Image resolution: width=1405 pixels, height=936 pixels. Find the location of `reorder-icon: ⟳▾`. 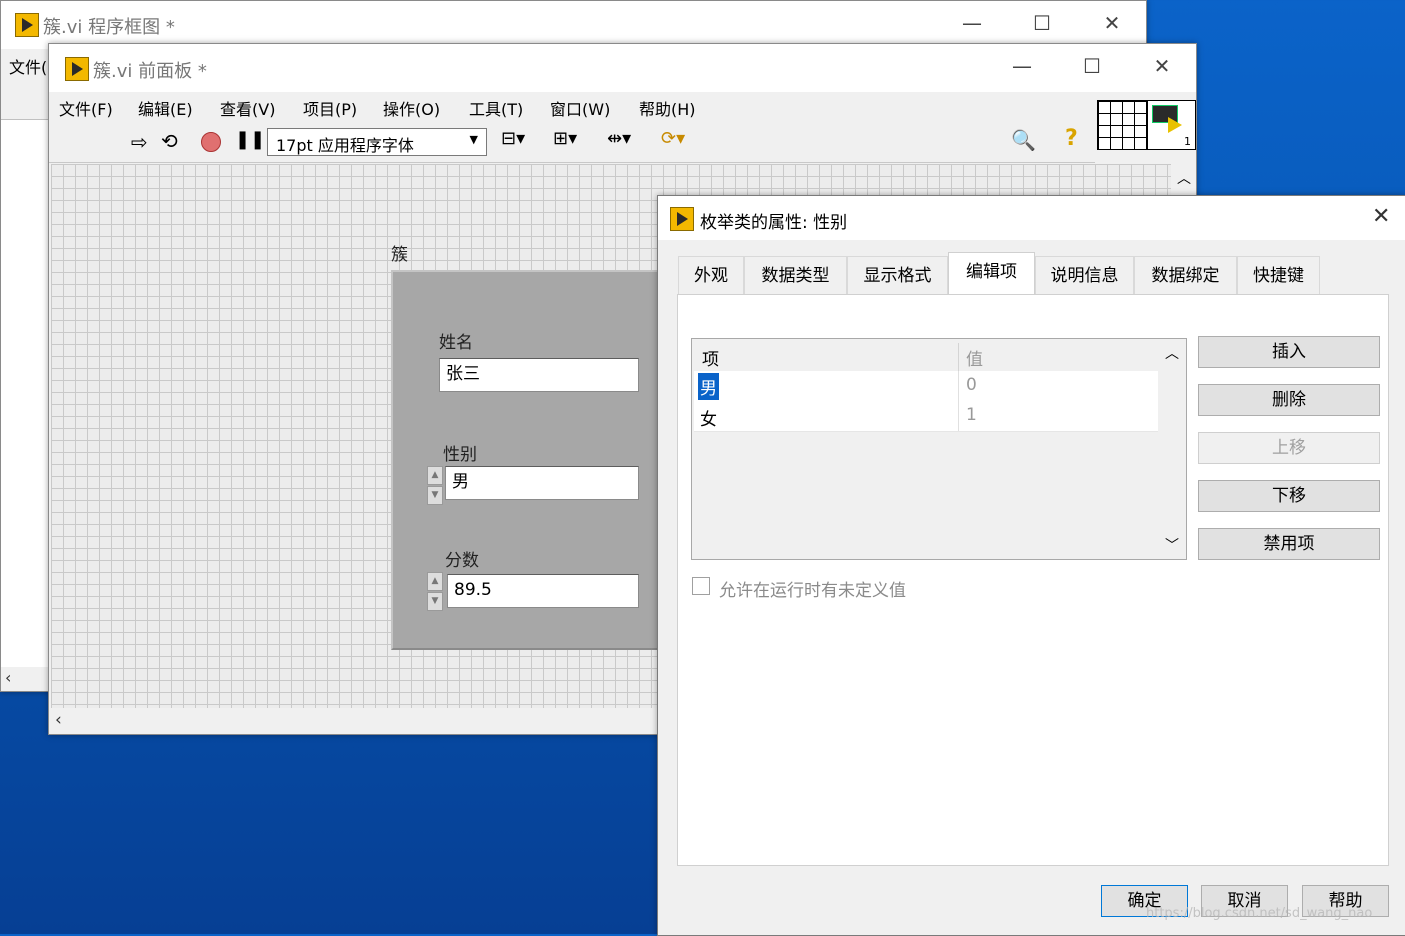

reorder-icon: ⟳▾ is located at coordinates (673, 138).